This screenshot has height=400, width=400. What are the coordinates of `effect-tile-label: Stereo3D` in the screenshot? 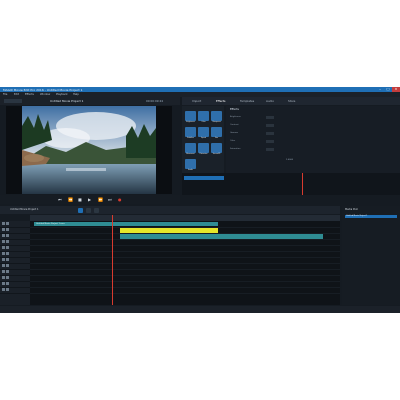 It's located at (216, 154).